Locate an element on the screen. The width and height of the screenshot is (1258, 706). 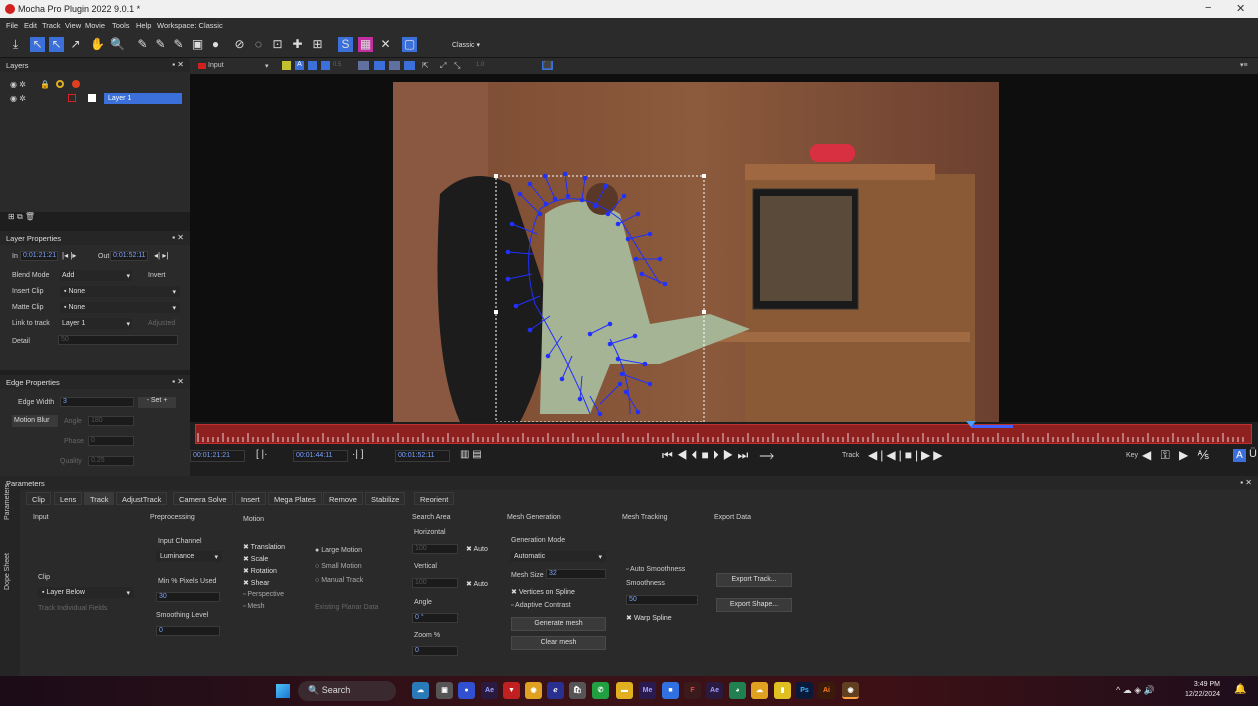
detail-field: 50 is located at coordinates (118, 340).